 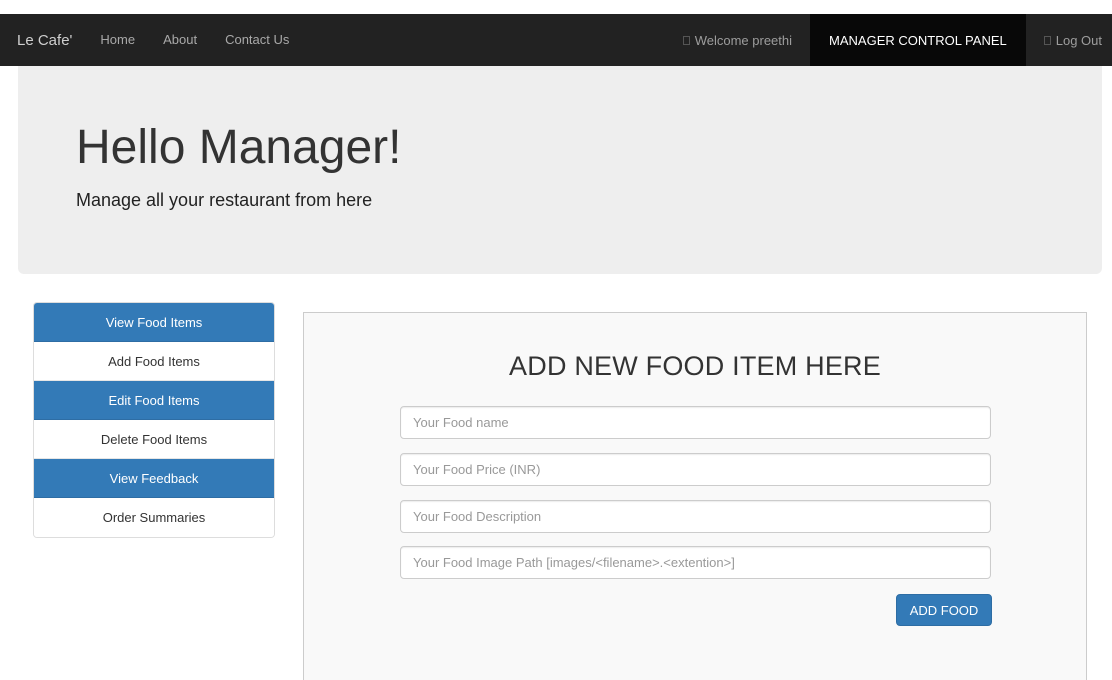 I want to click on menu-item-label: View Feedback, so click(x=154, y=478).